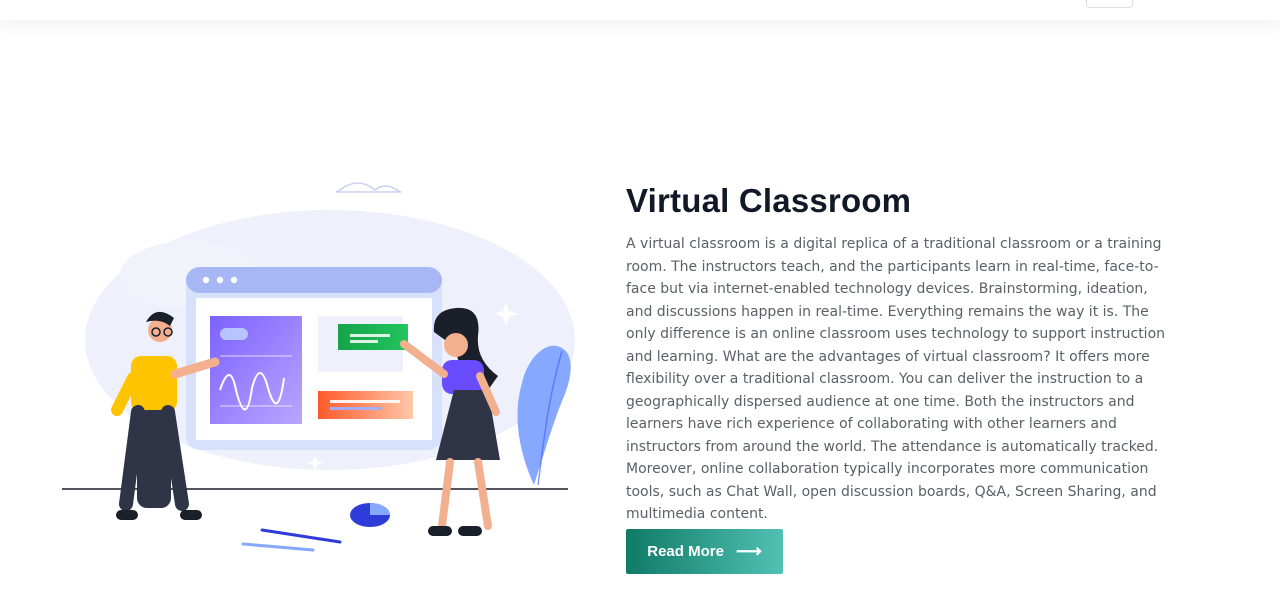  I want to click on arrow-right-icon: ⟶, so click(748, 551).